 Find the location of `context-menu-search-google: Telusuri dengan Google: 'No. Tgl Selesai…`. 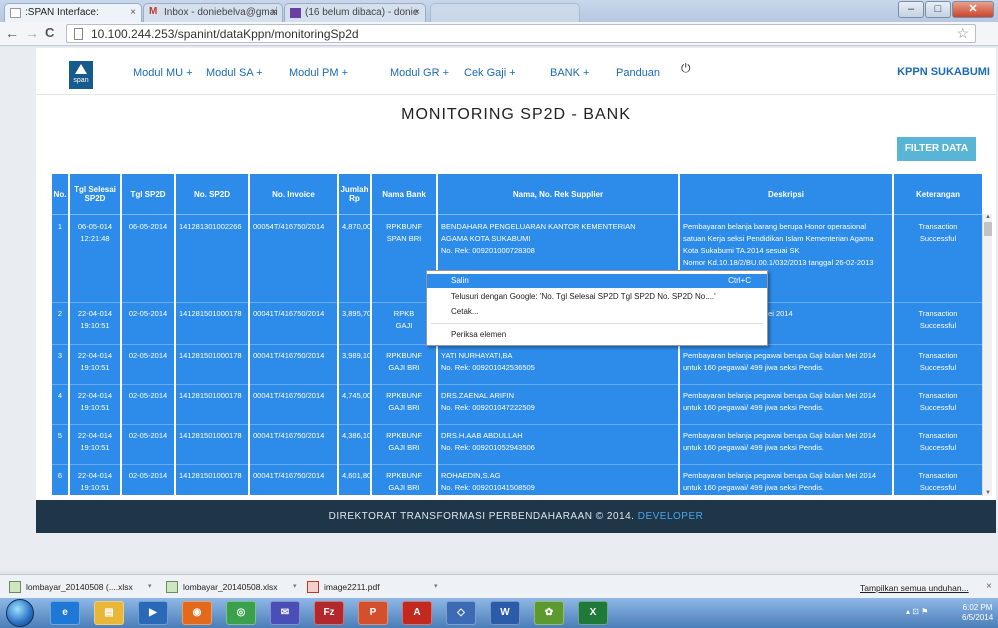

context-menu-search-google: Telusuri dengan Google: 'No. Tgl Selesai… is located at coordinates (597, 297).